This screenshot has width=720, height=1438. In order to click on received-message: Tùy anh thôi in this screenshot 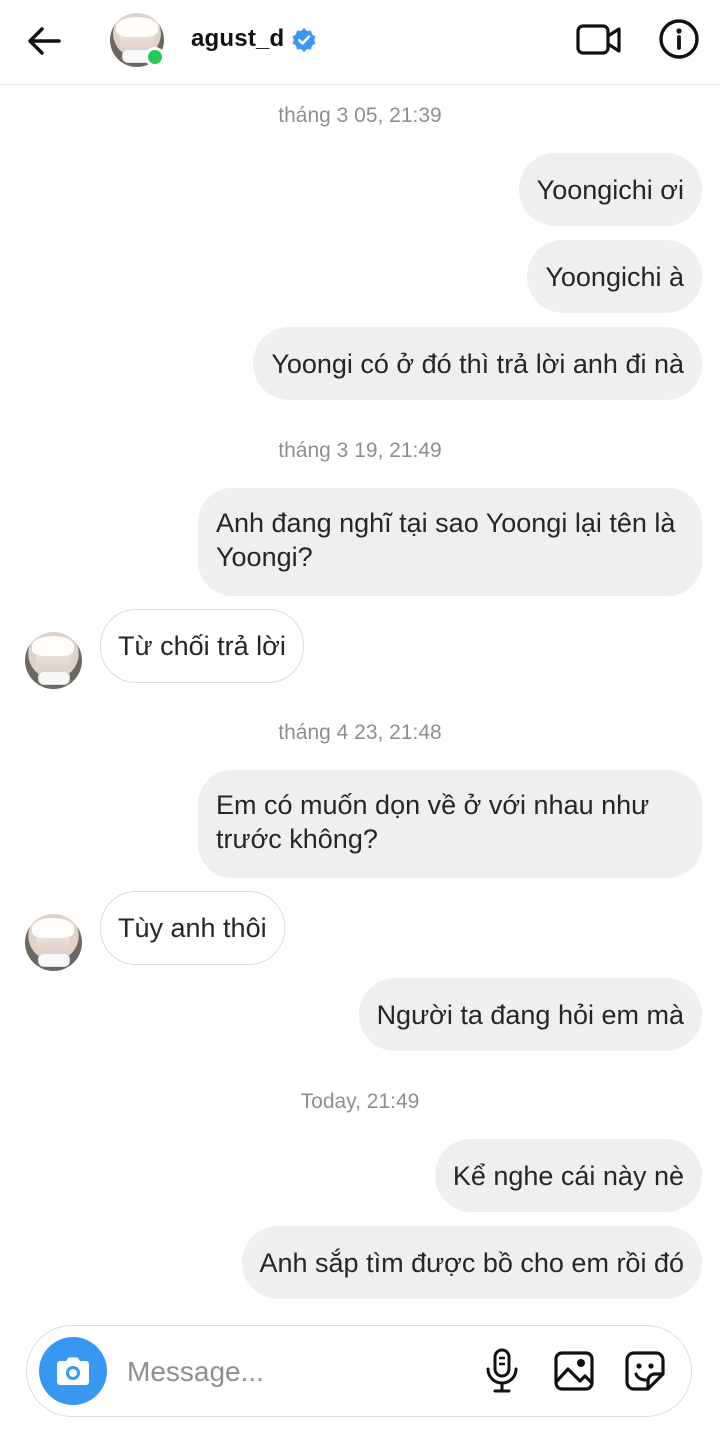, I will do `click(192, 928)`.